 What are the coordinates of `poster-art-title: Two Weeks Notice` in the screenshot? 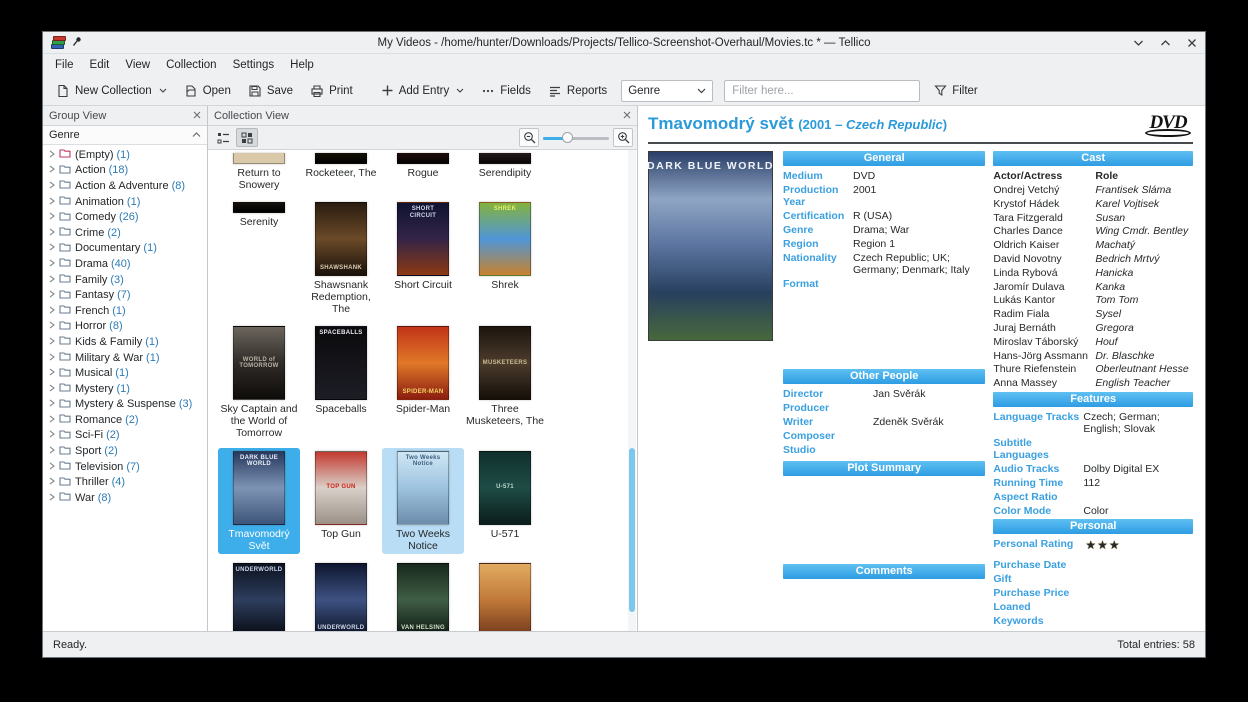 It's located at (423, 461).